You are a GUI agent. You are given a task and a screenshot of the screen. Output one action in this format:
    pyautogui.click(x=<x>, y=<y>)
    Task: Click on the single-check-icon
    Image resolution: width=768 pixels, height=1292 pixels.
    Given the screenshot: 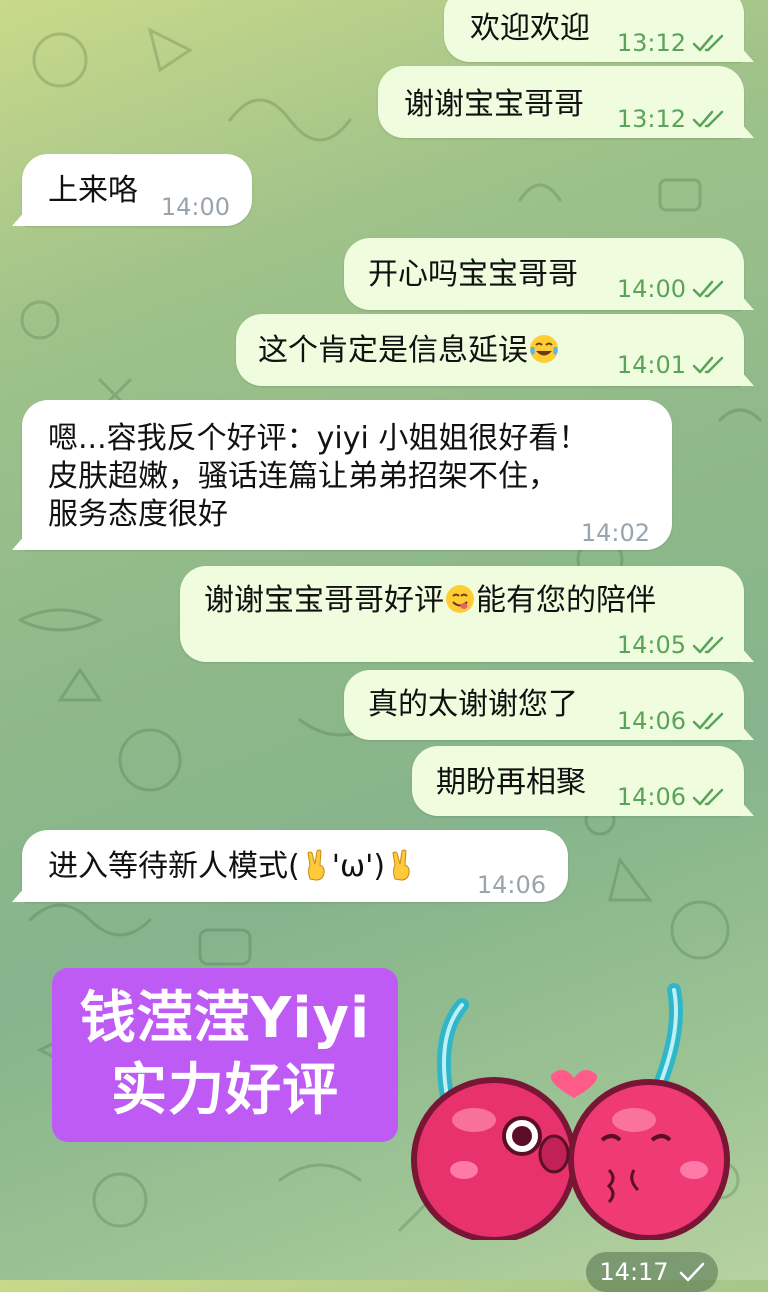 What is the action you would take?
    pyautogui.click(x=691, y=1272)
    